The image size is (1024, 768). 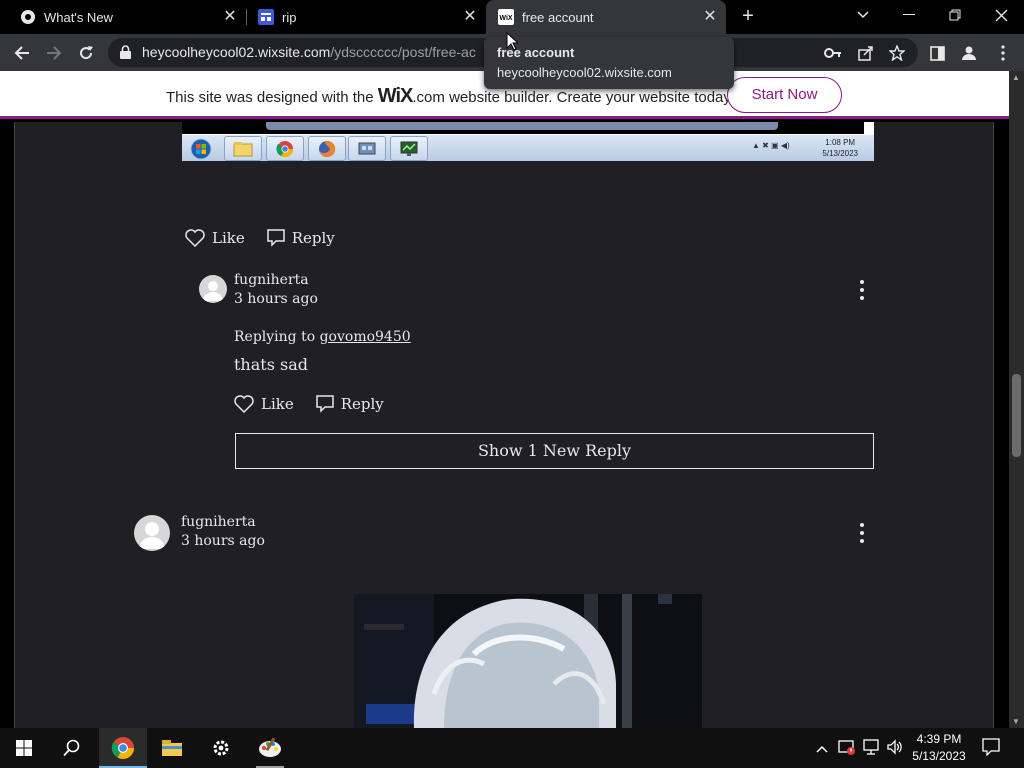 I want to click on share-icon, so click(x=866, y=53).